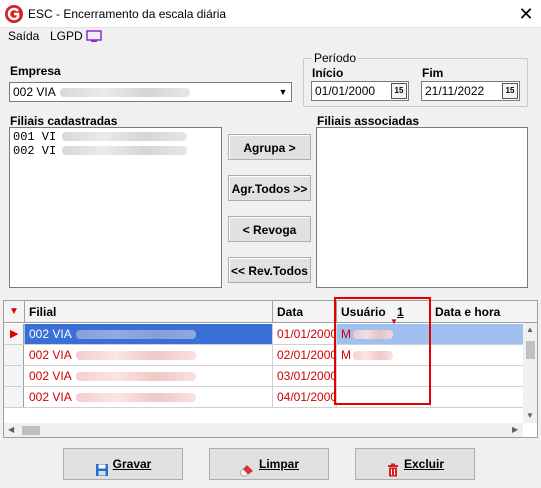 This screenshot has height=488, width=541. I want to click on rev-todos-button: << Rev.Todos, so click(269, 270).